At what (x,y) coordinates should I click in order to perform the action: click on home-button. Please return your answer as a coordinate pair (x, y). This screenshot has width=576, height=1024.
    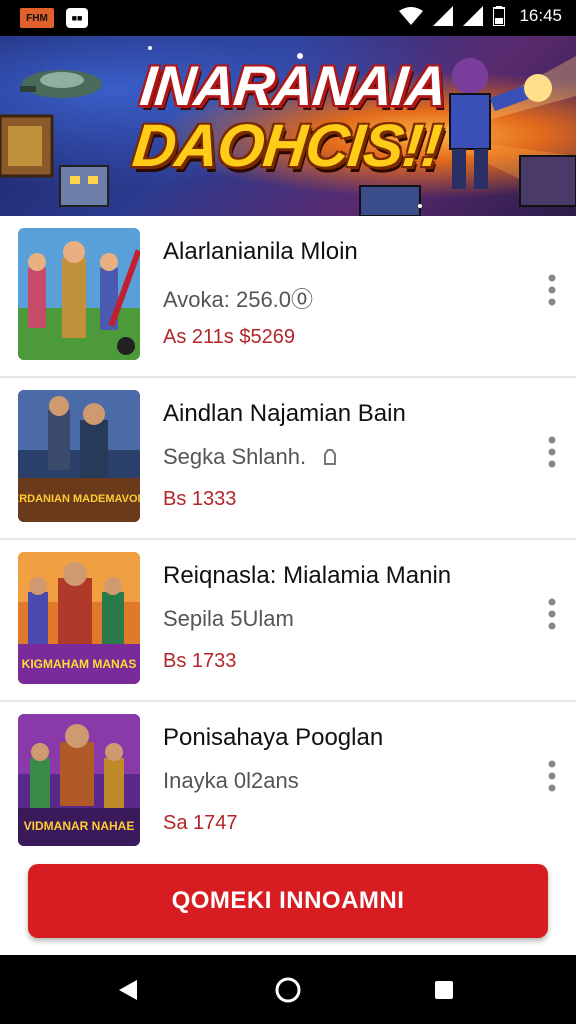
    Looking at the image, I should click on (288, 989).